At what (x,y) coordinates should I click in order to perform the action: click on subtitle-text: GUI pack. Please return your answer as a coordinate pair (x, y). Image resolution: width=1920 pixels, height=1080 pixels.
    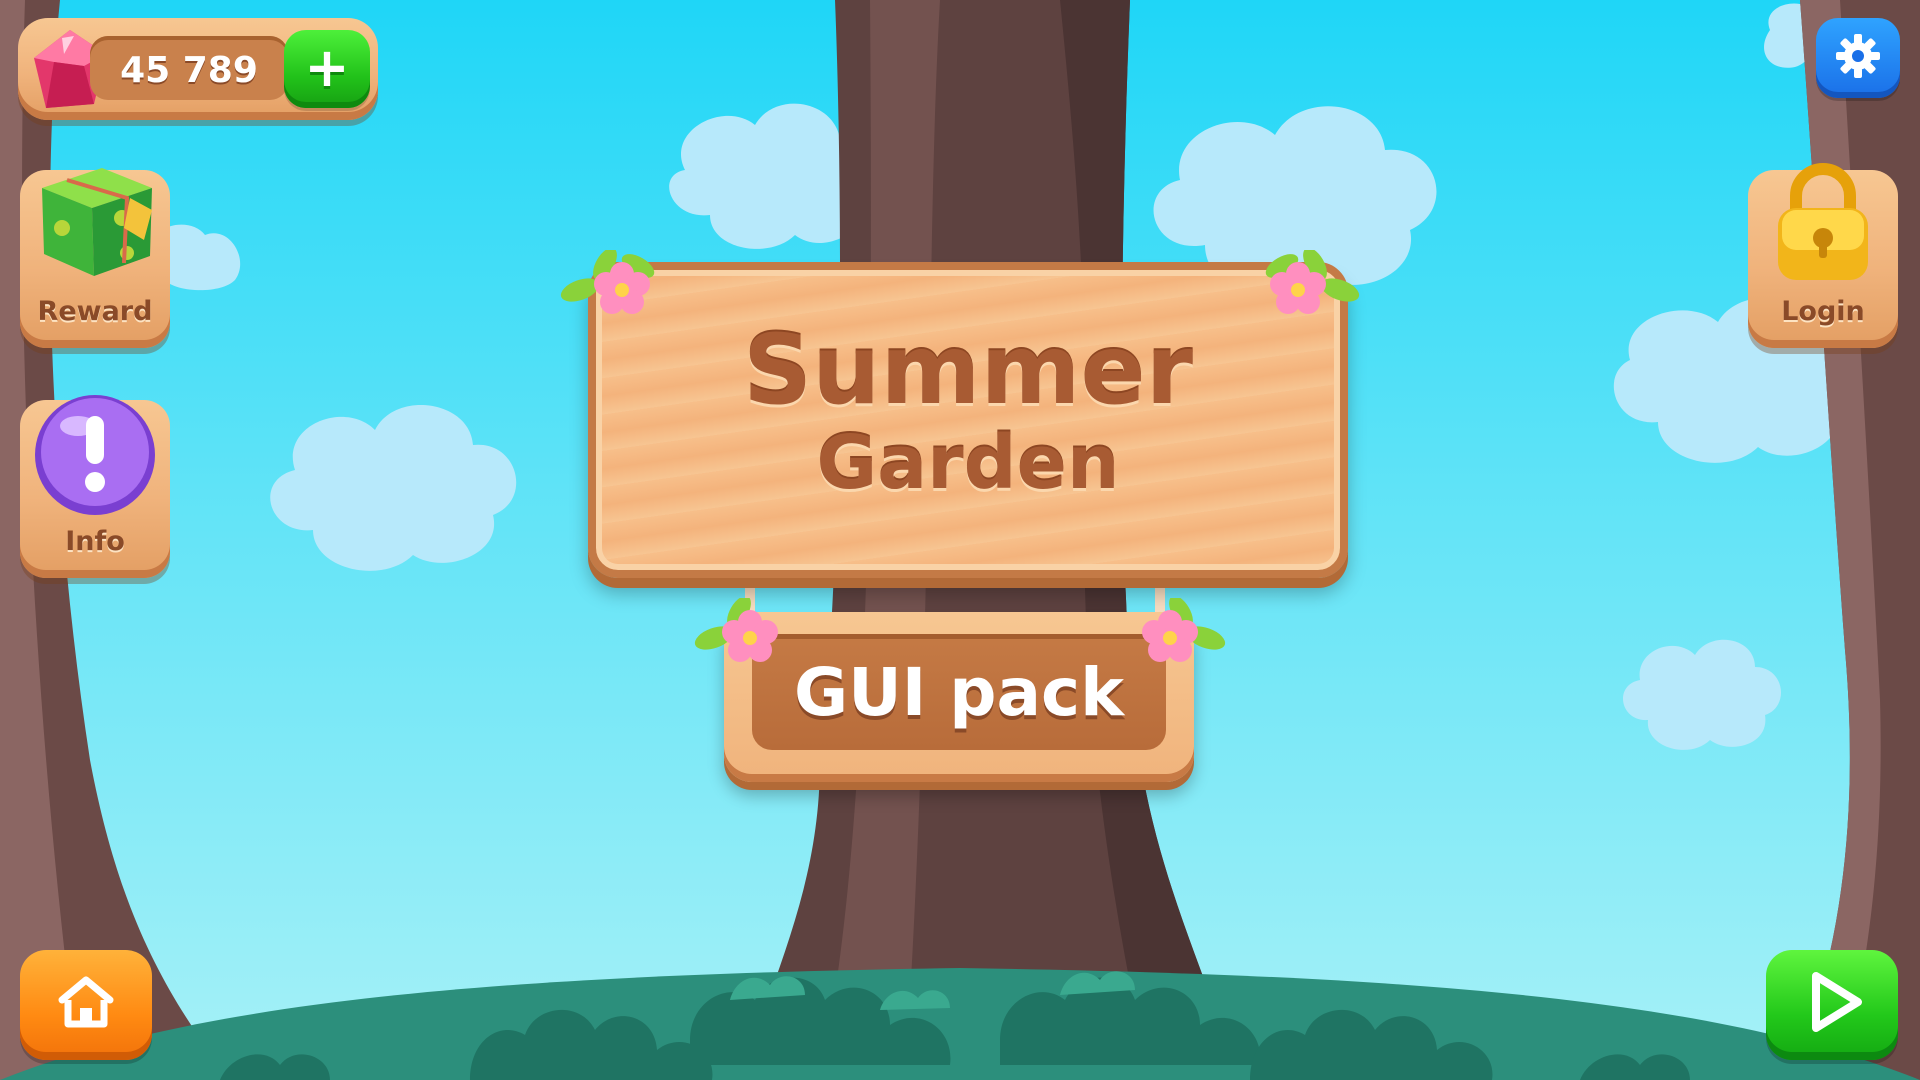
    Looking at the image, I should click on (959, 692).